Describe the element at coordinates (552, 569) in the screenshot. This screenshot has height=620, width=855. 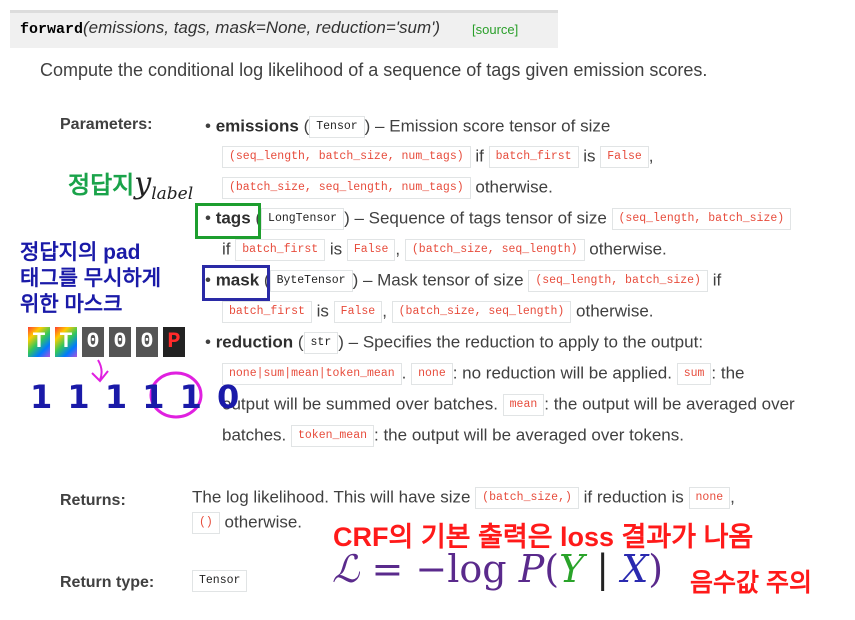
I see `formula-lparen: (` at that location.